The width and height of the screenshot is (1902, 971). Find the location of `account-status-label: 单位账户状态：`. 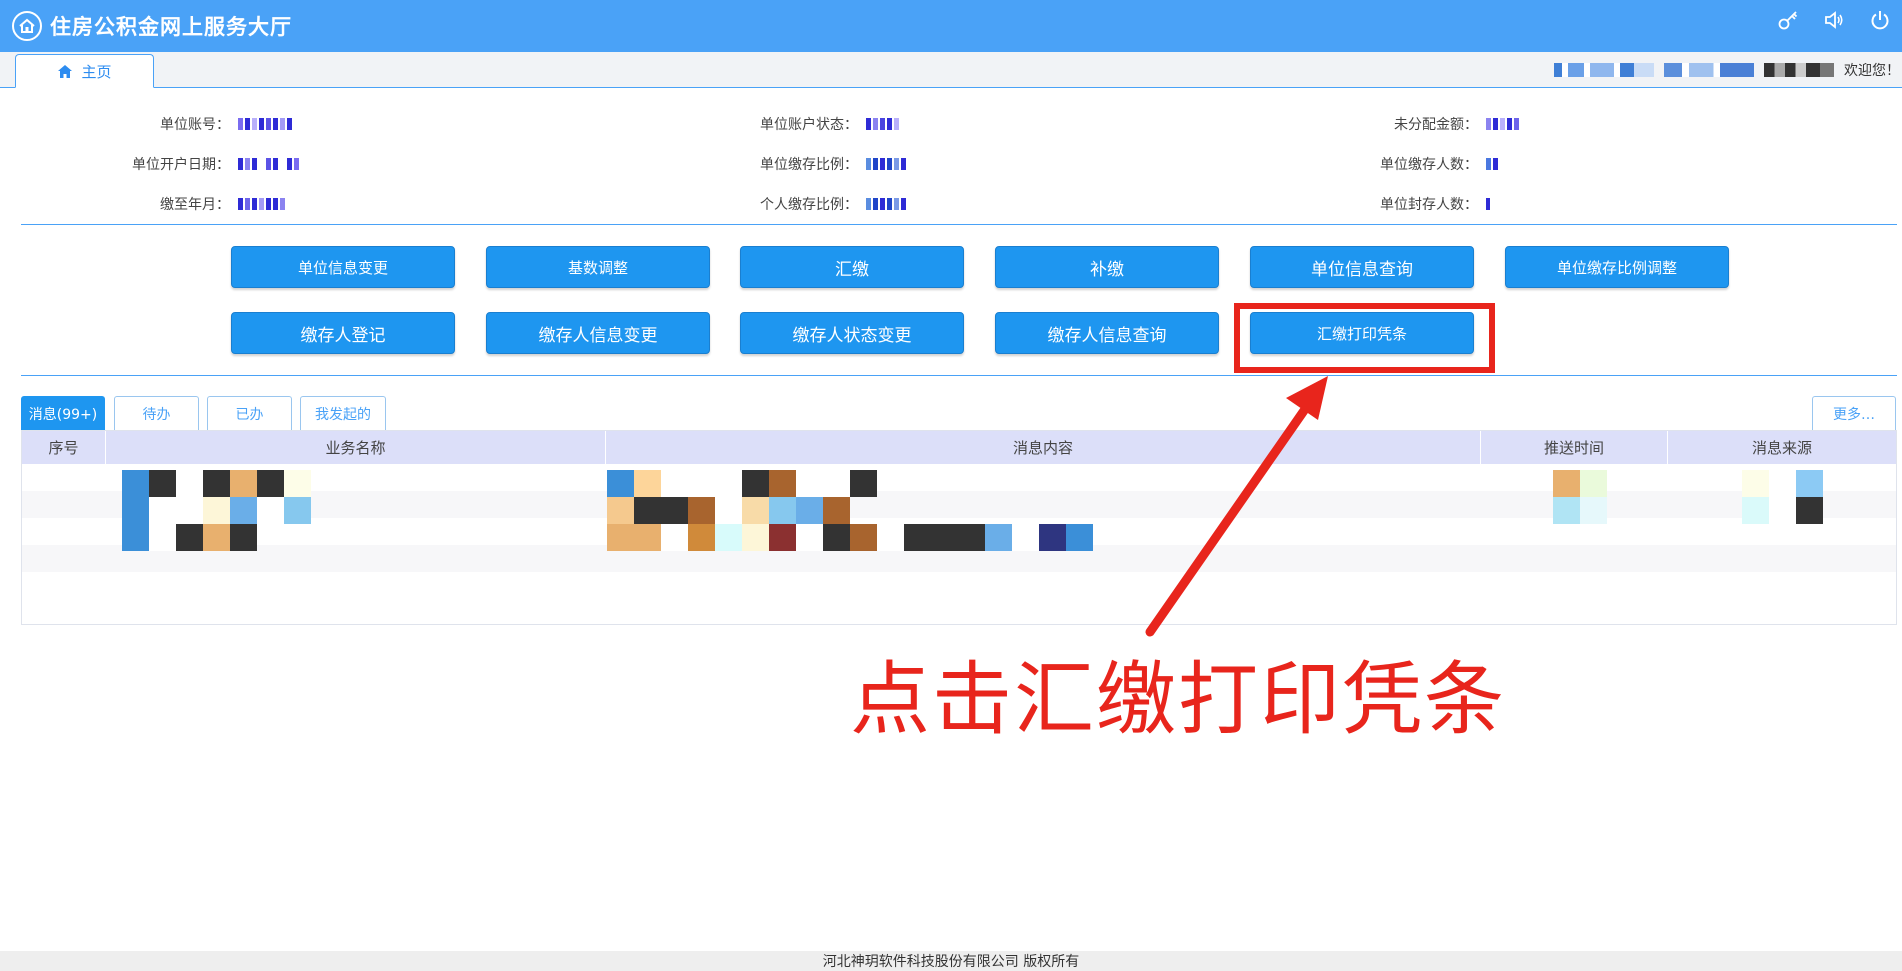

account-status-label: 单位账户状态： is located at coordinates (809, 125).